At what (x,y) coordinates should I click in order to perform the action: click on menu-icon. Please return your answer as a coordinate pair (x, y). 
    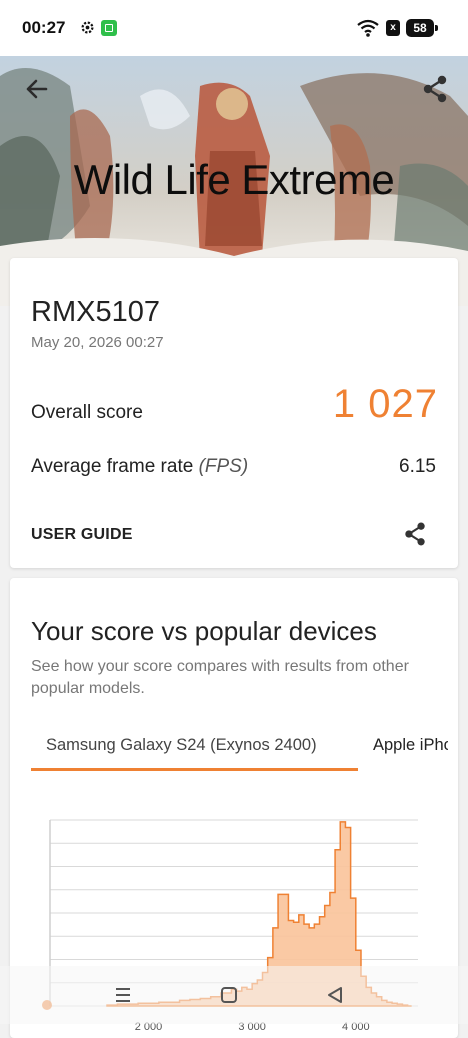
    Looking at the image, I should click on (123, 995).